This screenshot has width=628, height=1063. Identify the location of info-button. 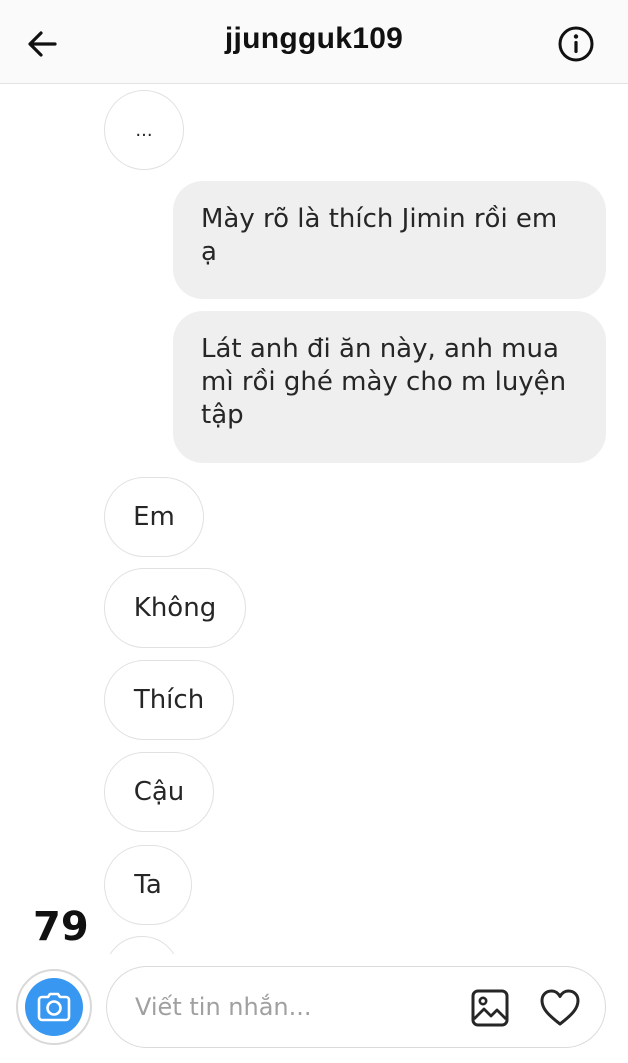
(576, 44).